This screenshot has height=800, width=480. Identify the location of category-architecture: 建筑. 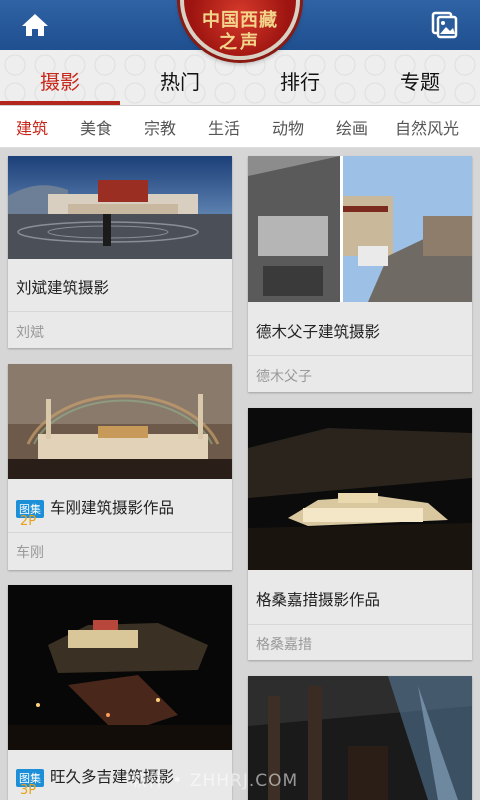
(32, 127).